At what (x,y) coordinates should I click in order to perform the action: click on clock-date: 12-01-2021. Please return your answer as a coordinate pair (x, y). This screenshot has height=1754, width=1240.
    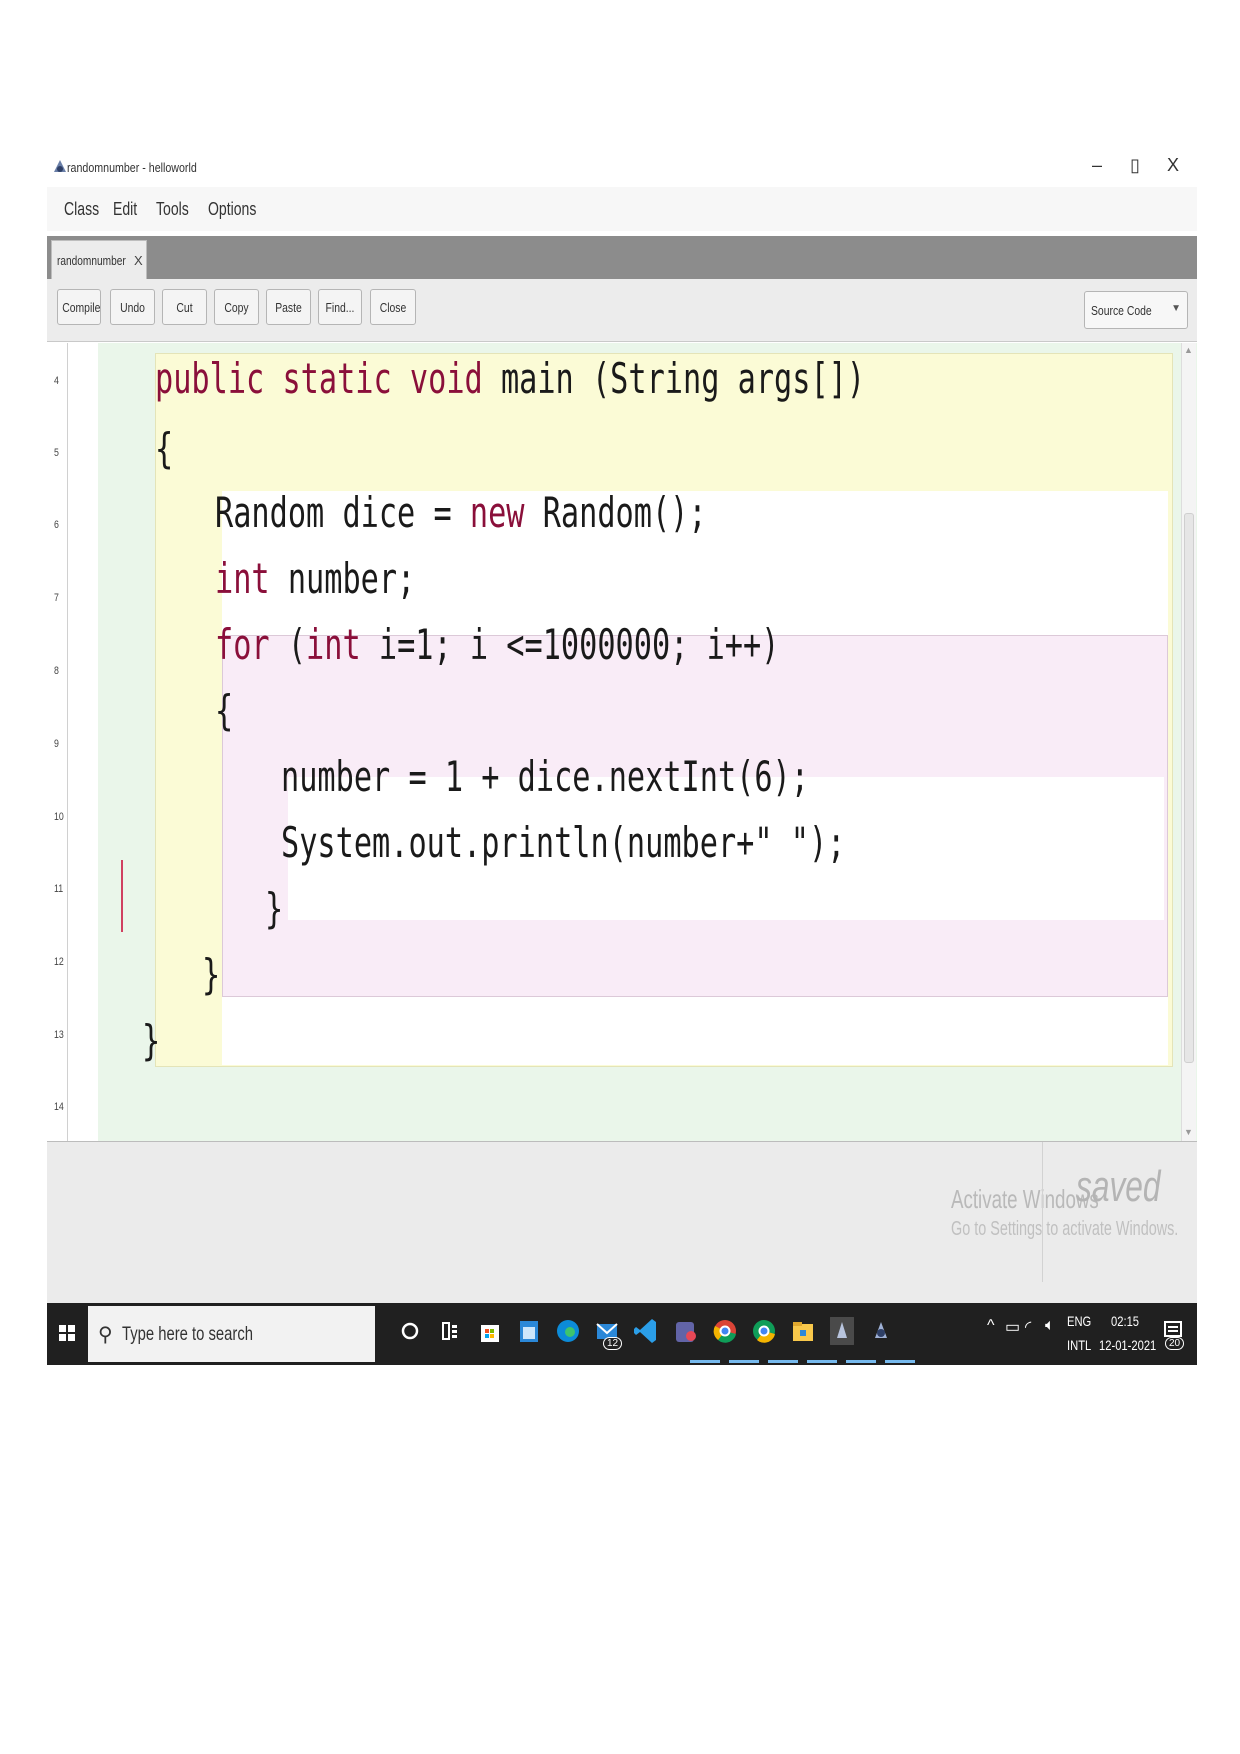
    Looking at the image, I should click on (1127, 1345).